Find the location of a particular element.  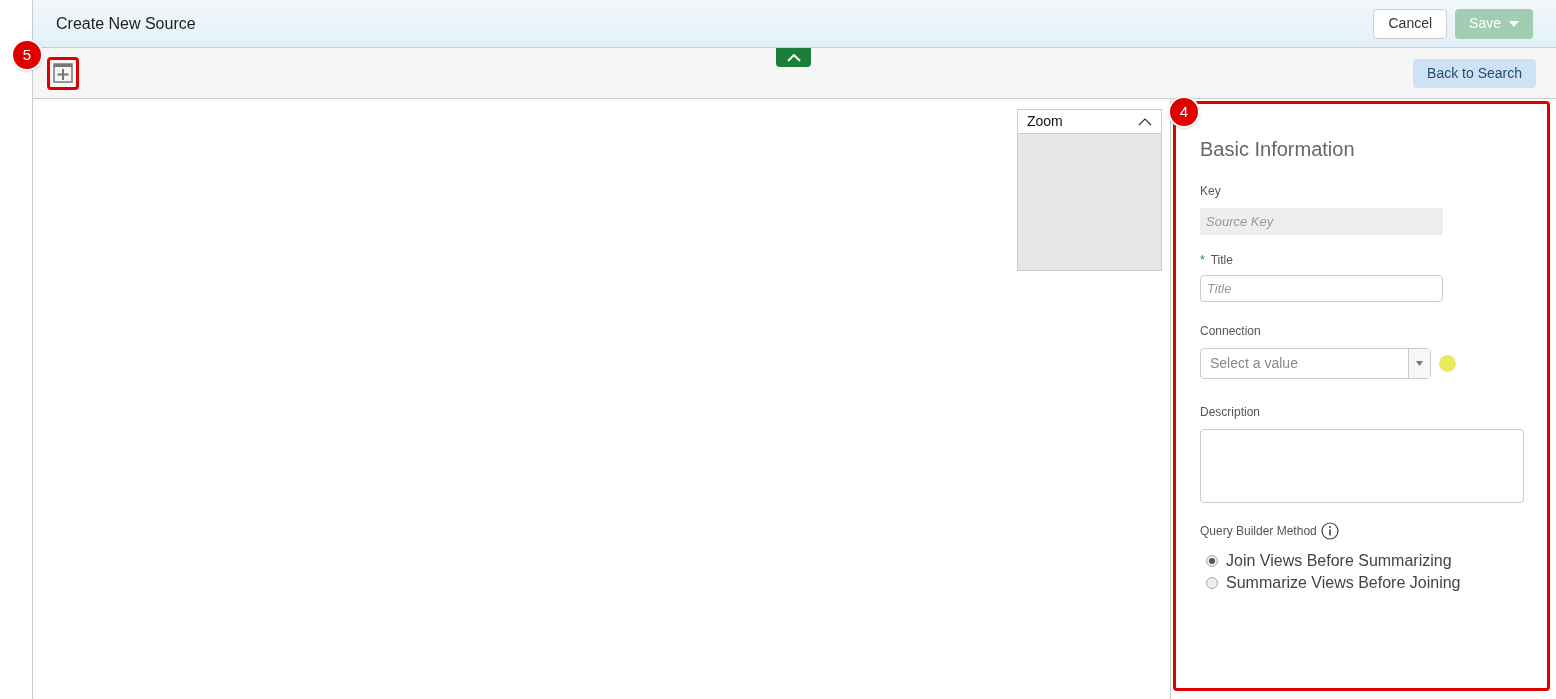

field-label: Query Builder Method is located at coordinates (1258, 531).